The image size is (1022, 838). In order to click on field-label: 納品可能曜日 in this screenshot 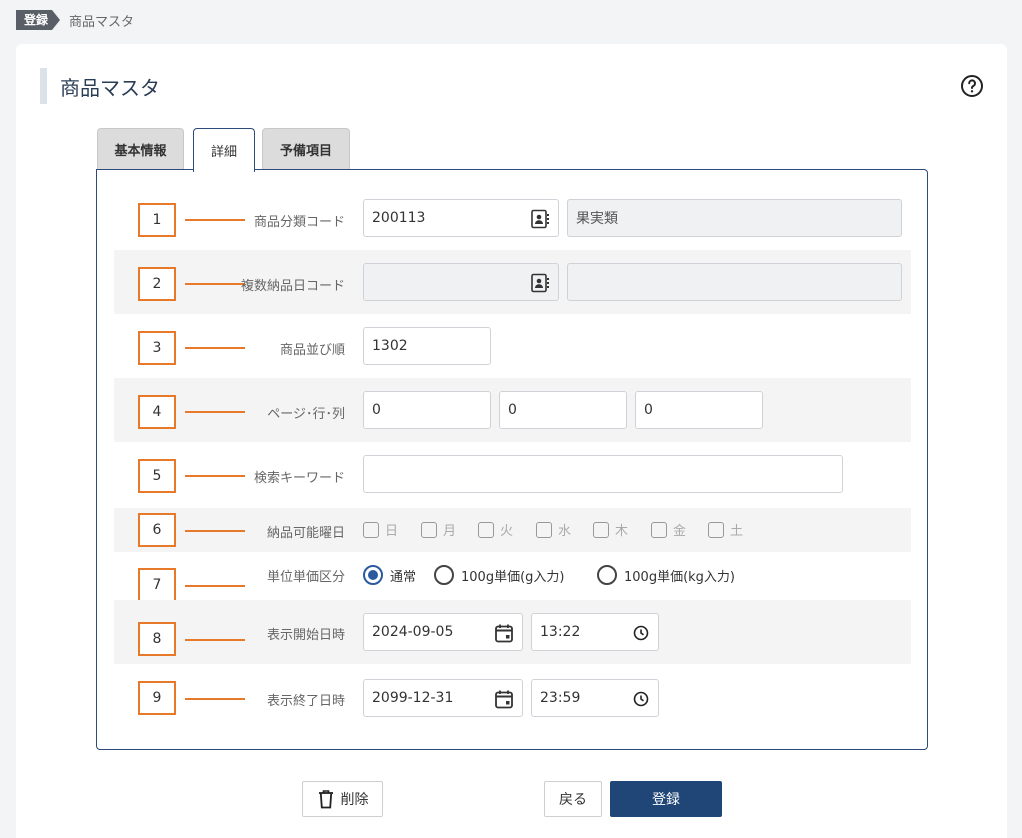, I will do `click(305, 533)`.